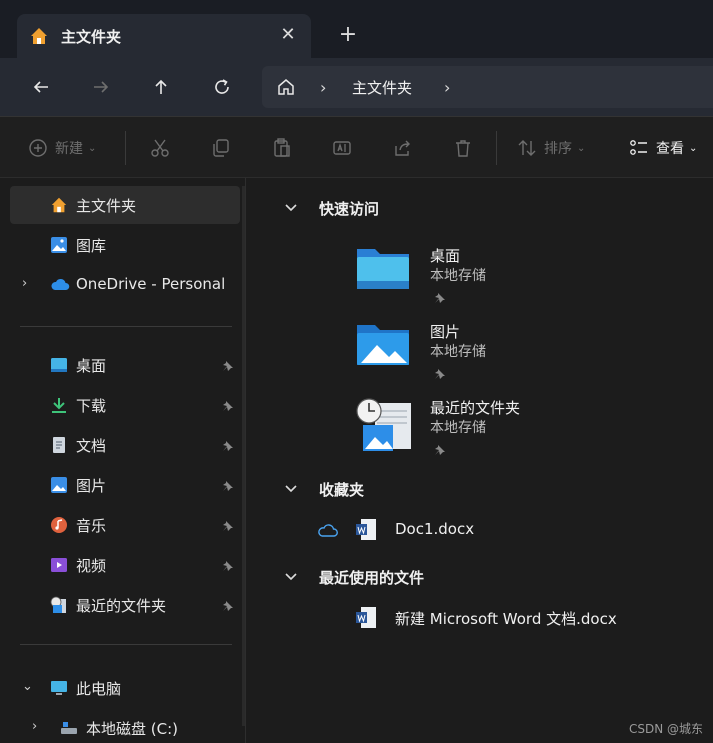  I want to click on desktop-icon, so click(59, 365).